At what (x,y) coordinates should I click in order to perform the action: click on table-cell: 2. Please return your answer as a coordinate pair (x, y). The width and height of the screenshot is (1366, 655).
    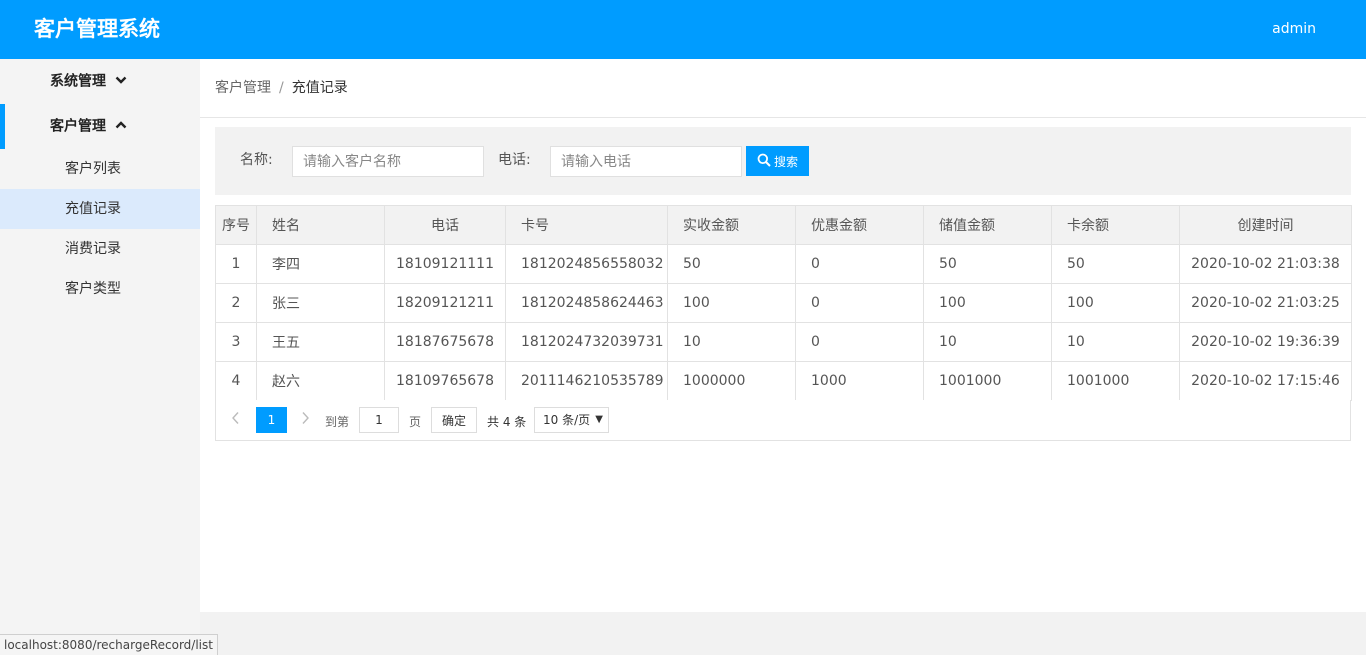
    Looking at the image, I should click on (236, 303).